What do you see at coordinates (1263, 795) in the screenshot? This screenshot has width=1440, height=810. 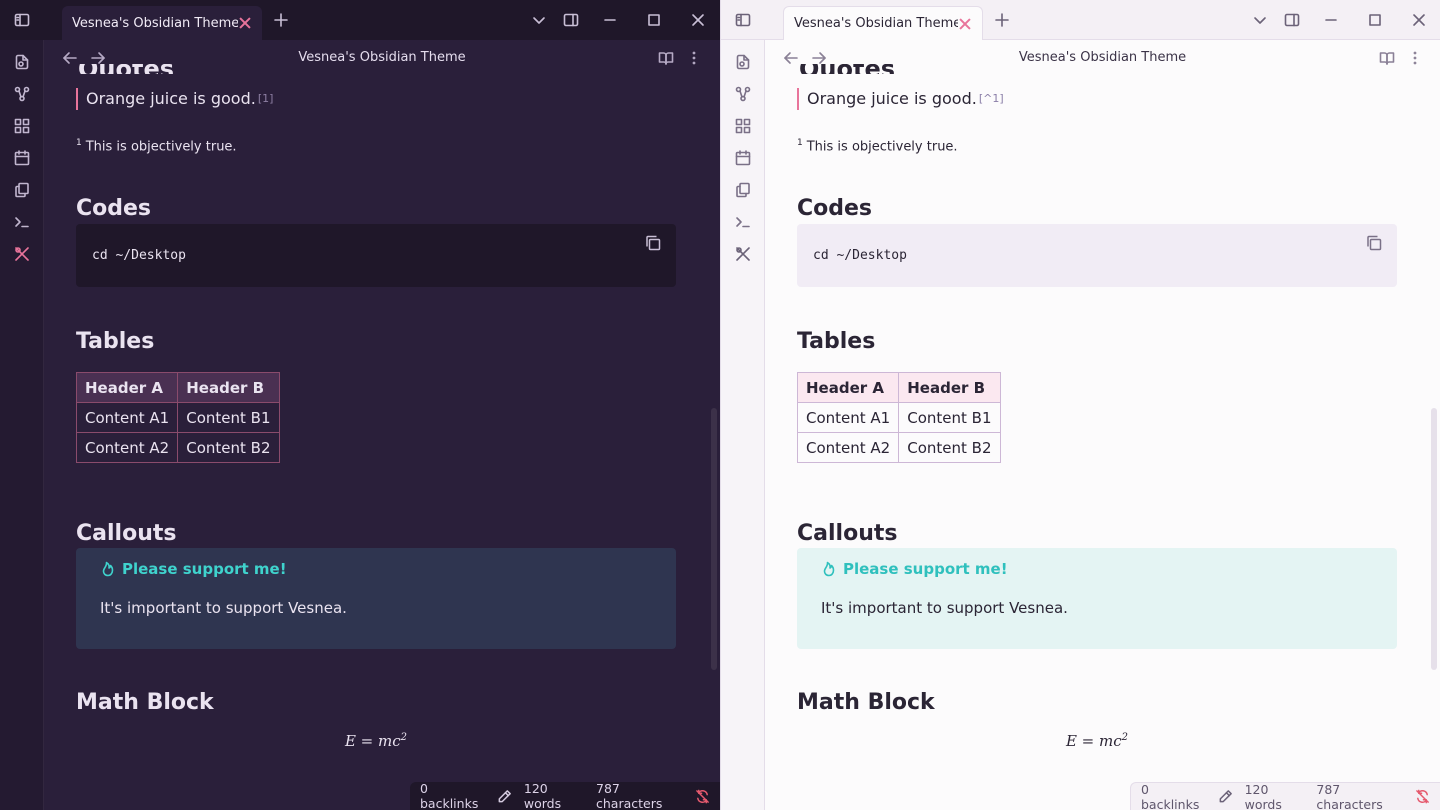 I see `word-count: 120 words` at bounding box center [1263, 795].